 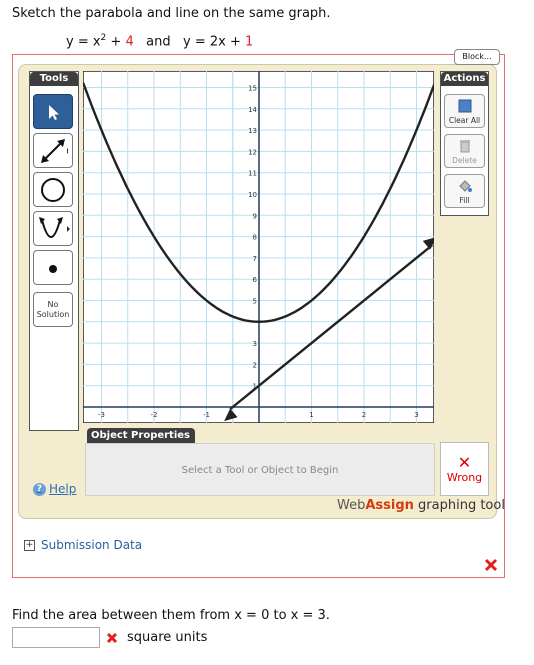 What do you see at coordinates (255, 302) in the screenshot?
I see `y-tick-label: 5` at bounding box center [255, 302].